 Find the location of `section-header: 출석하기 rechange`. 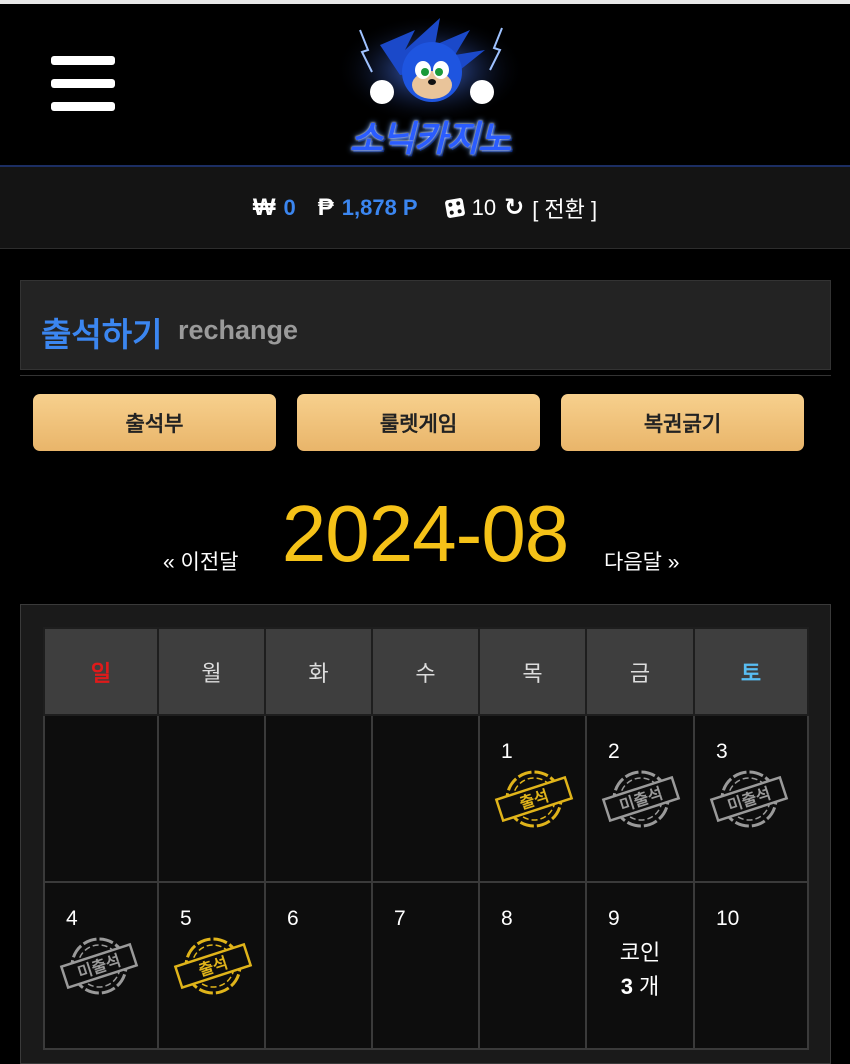

section-header: 출석하기 rechange is located at coordinates (425, 325).